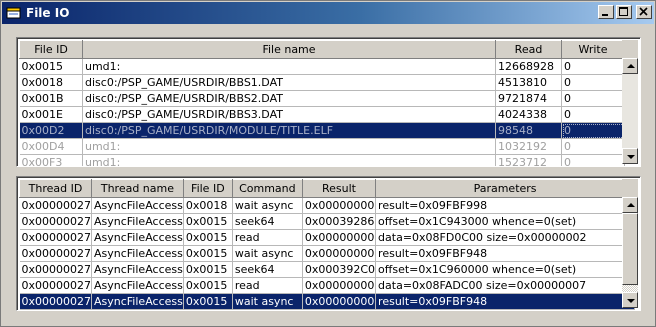 The image size is (656, 327). Describe the element at coordinates (339, 221) in the screenshot. I see `cell-result: 0x00039286` at that location.